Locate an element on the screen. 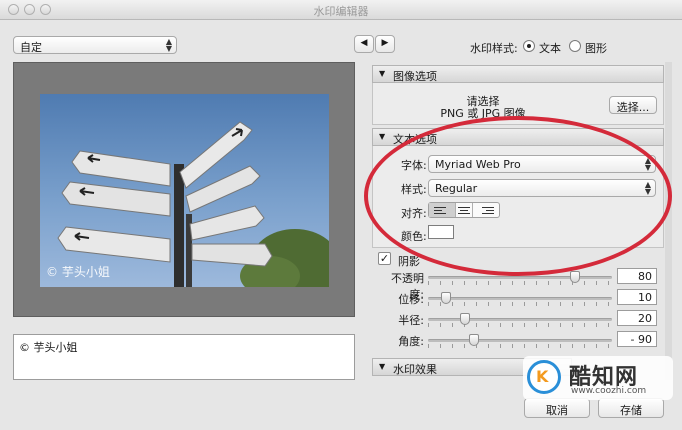 This screenshot has height=430, width=682. shadow-row-label: 半径: is located at coordinates (411, 320).